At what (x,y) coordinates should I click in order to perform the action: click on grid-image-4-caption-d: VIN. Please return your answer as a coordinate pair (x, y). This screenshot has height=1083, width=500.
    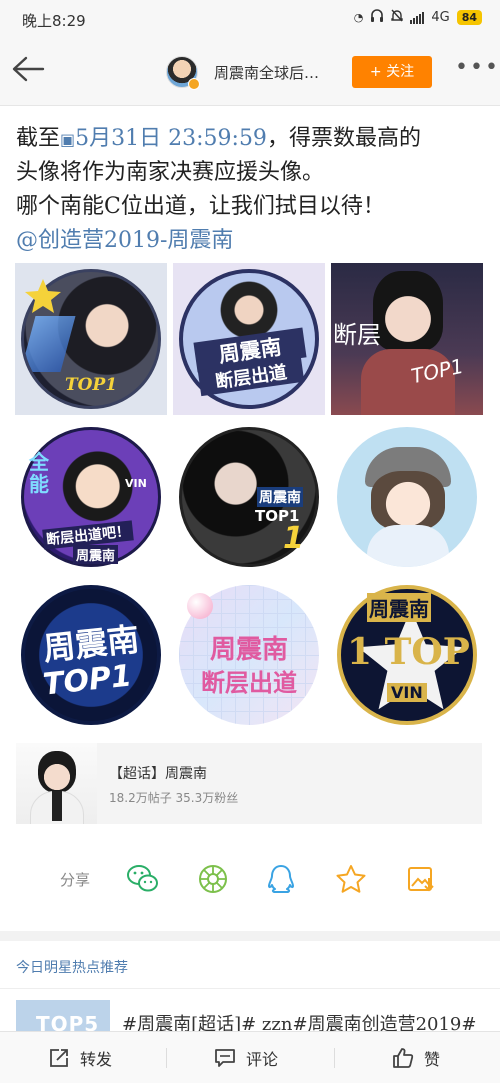
    Looking at the image, I should click on (136, 483).